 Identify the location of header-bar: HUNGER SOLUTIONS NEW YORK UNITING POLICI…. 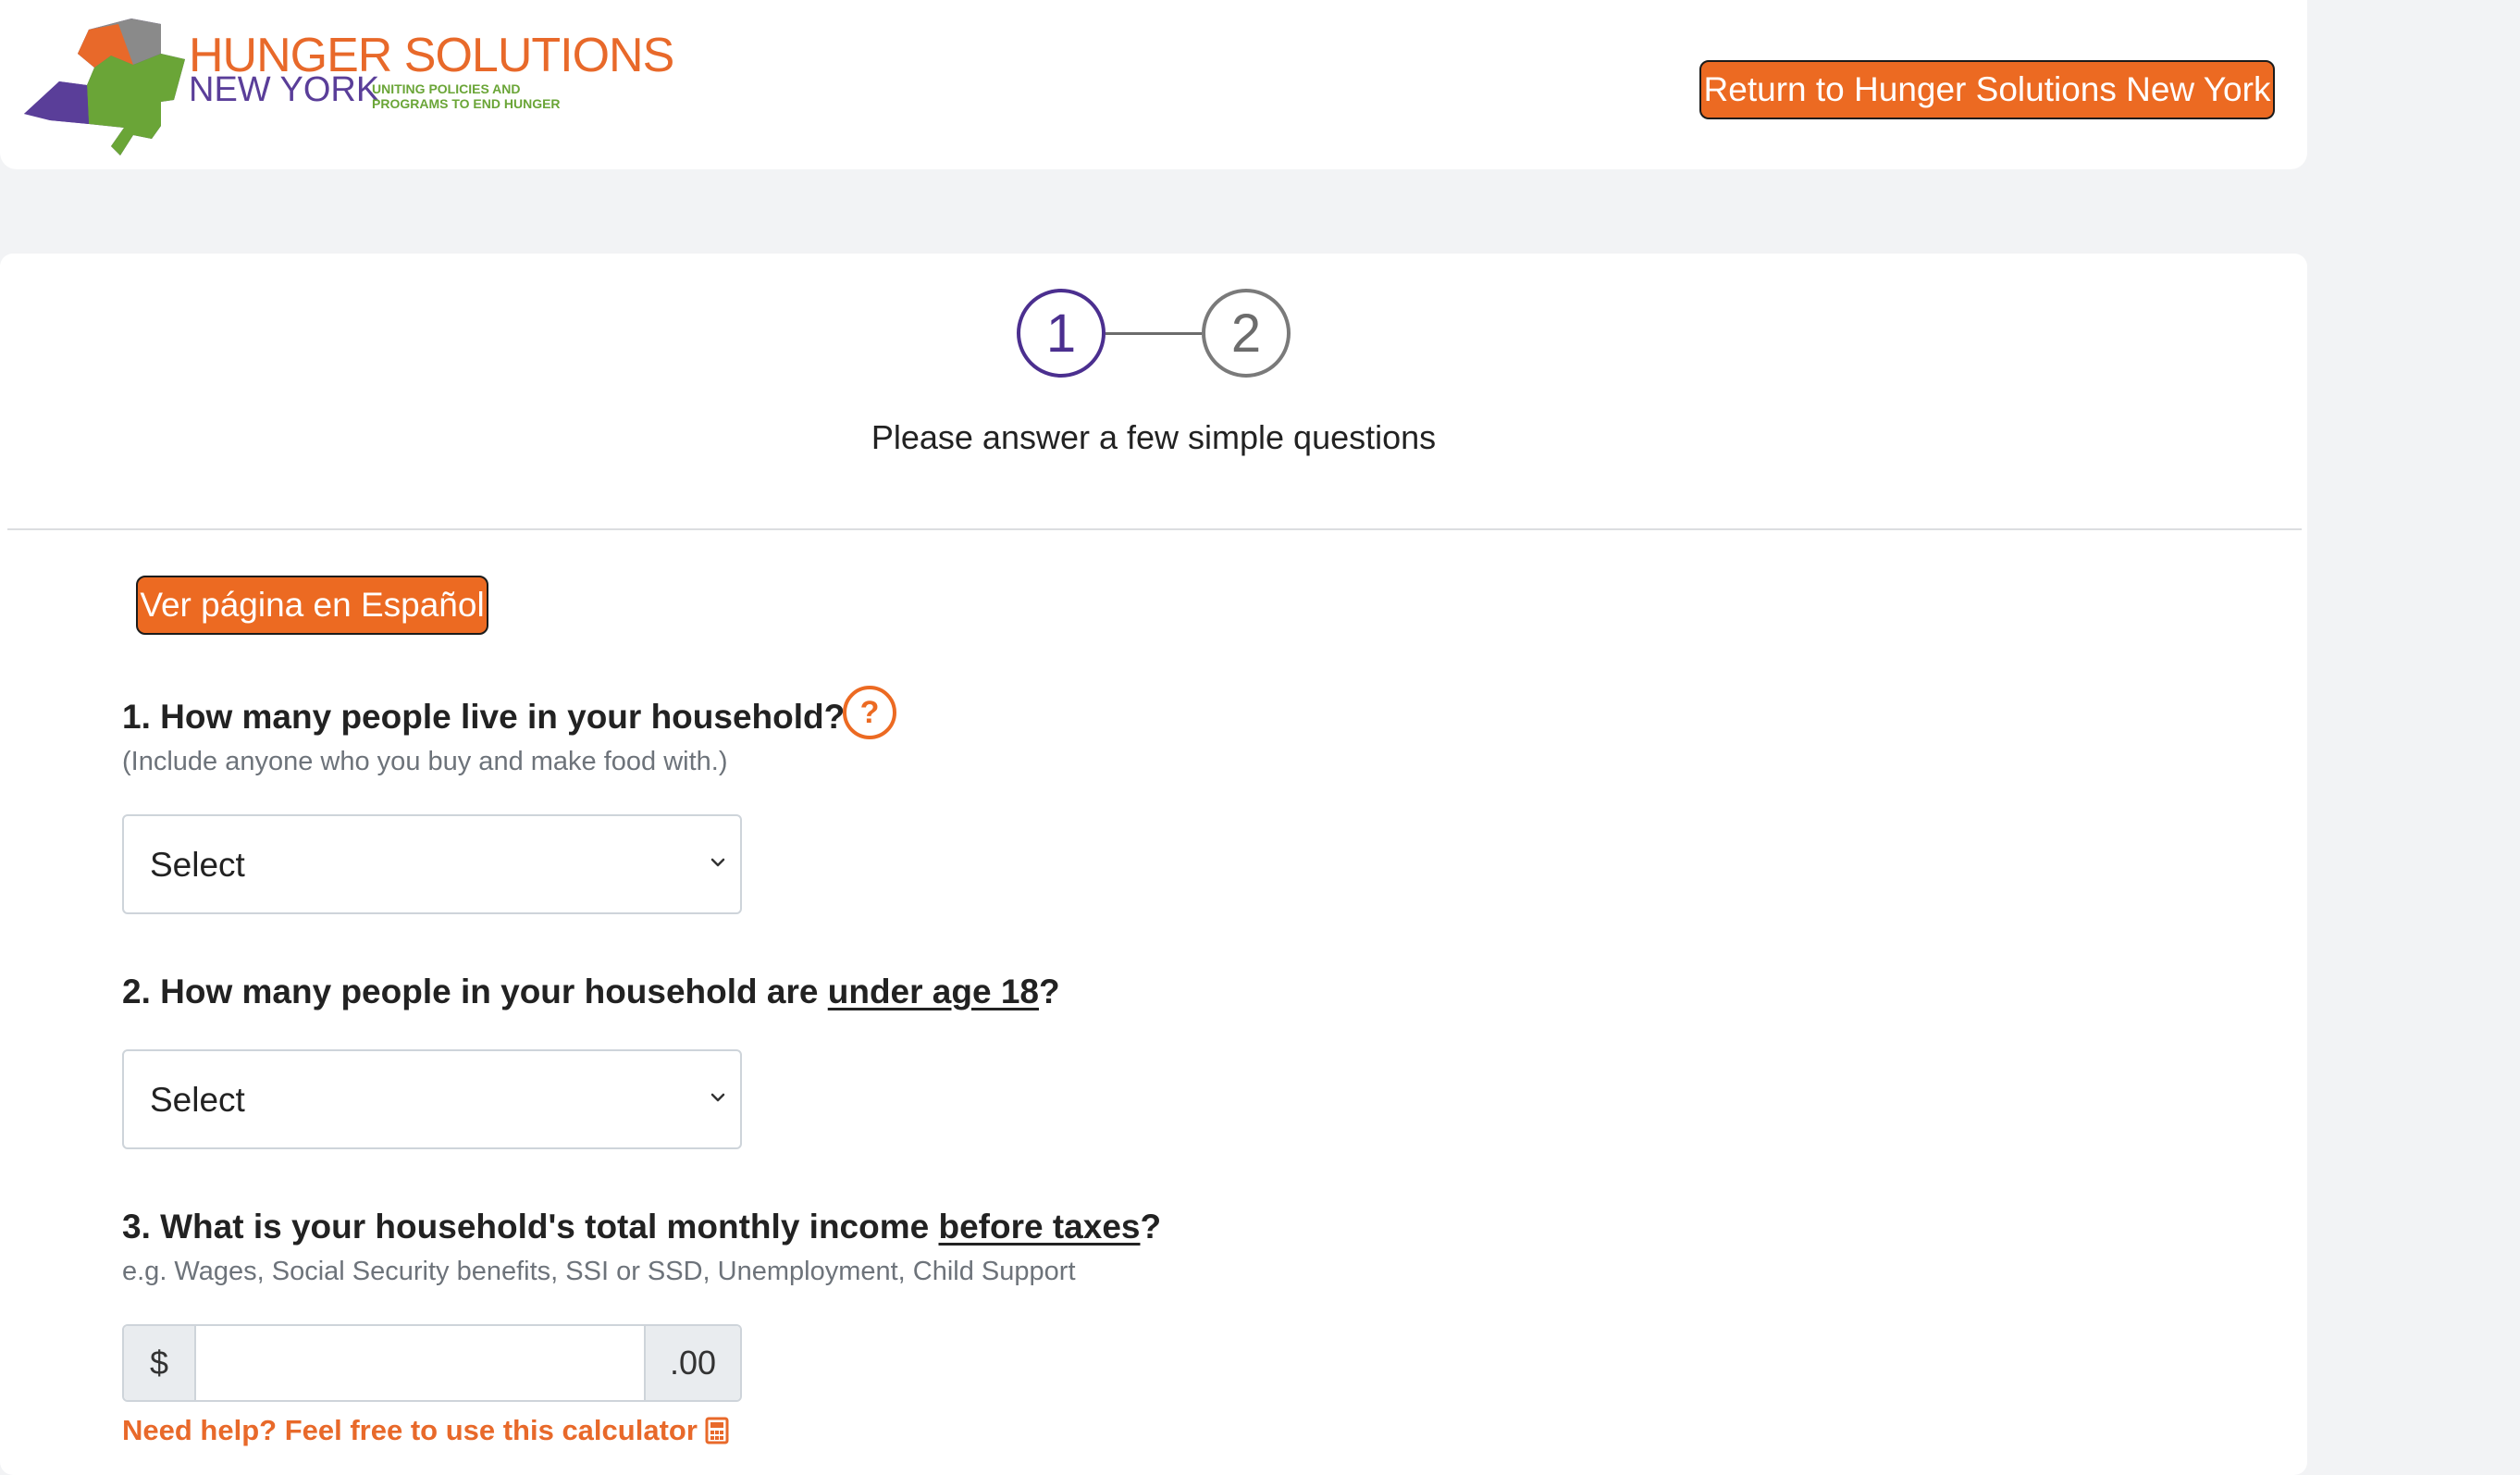
(1153, 85).